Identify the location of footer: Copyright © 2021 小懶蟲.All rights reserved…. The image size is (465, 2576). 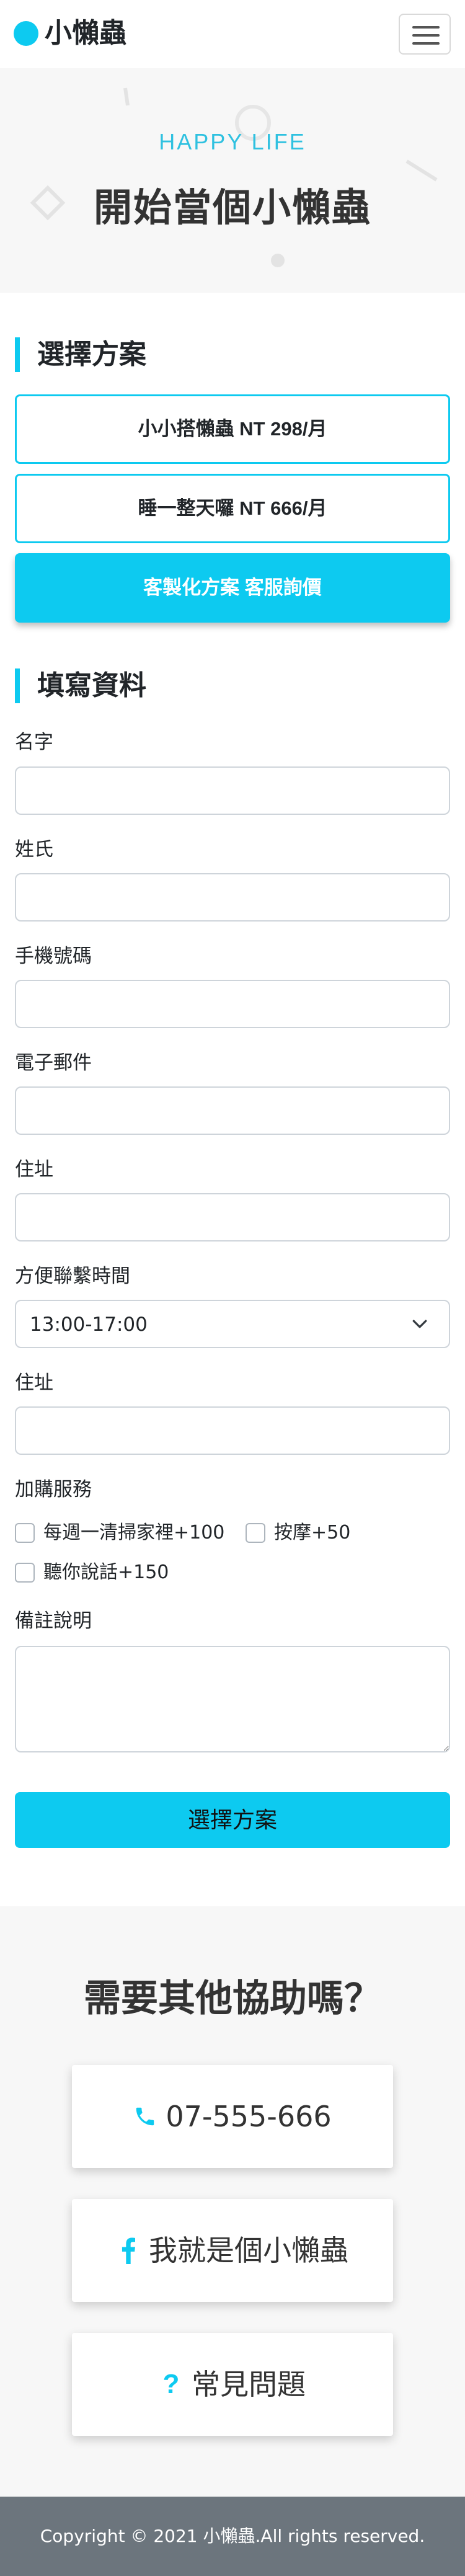
(232, 2536).